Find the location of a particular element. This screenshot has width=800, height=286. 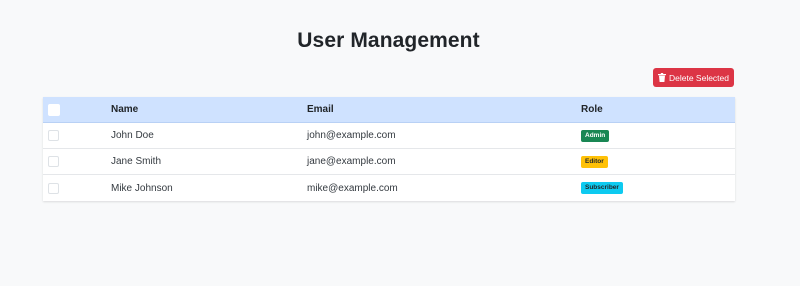

column-header-role: Role is located at coordinates (592, 109).